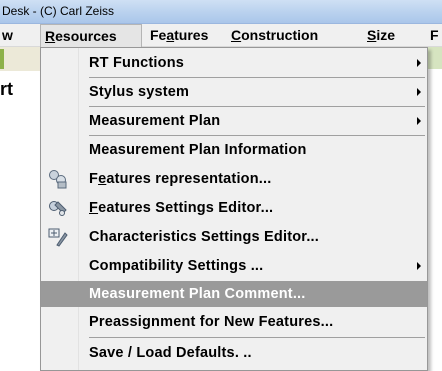  I want to click on title-bar: Desk - (C) Carl Zeiss, so click(221, 12).